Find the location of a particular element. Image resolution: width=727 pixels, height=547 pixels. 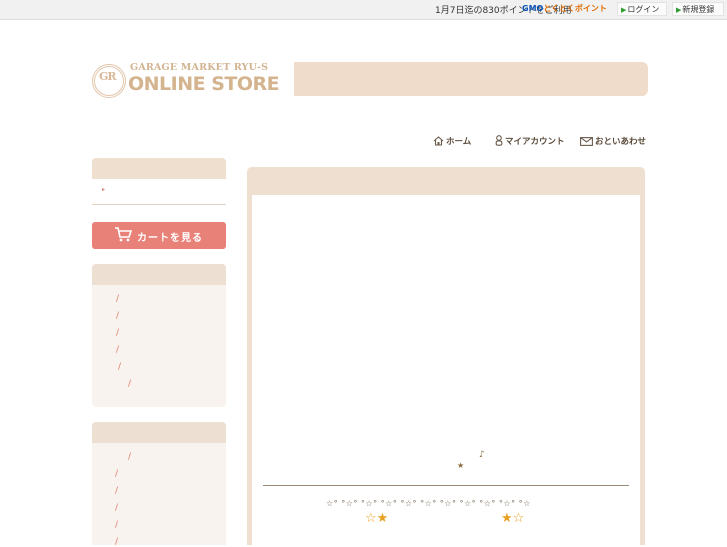

register-button: ▶新規登録 is located at coordinates (698, 9).